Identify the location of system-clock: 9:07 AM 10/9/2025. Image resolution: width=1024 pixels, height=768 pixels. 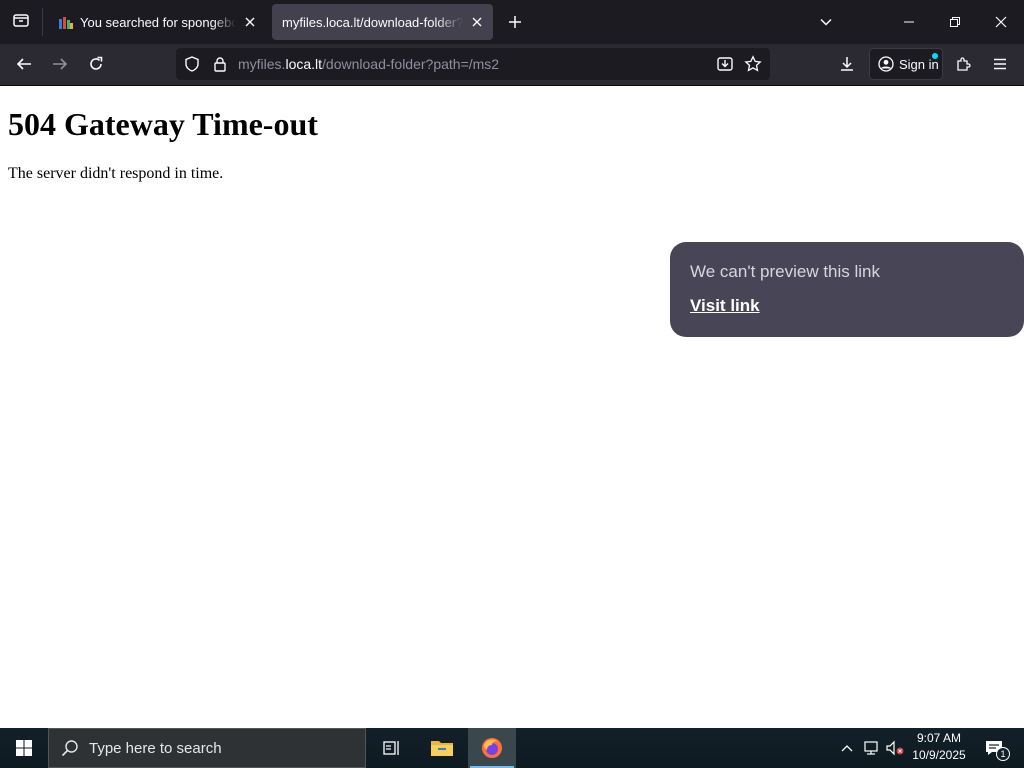
(939, 748).